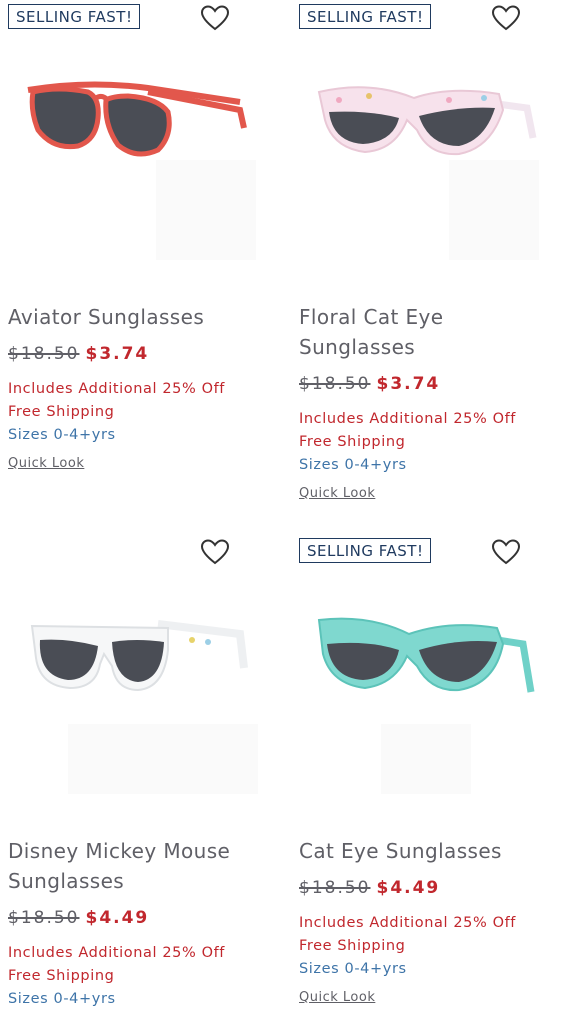  Describe the element at coordinates (139, 866) in the screenshot. I see `product-name: Disney Mickey Mouse Sunglasses` at that location.